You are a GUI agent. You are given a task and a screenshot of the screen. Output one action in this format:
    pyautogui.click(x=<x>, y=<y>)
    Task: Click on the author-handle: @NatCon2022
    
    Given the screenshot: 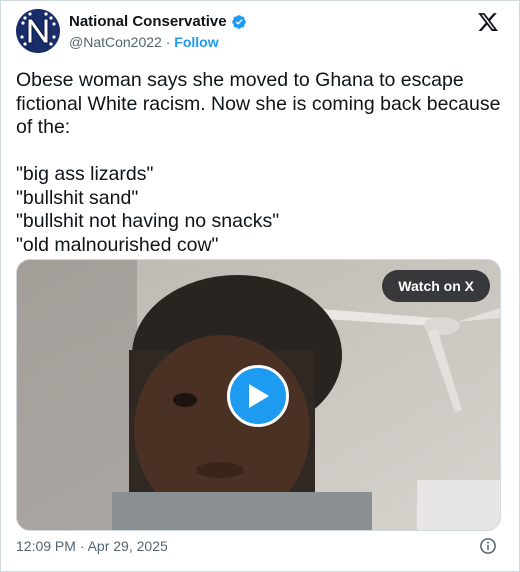 What is the action you would take?
    pyautogui.click(x=115, y=42)
    